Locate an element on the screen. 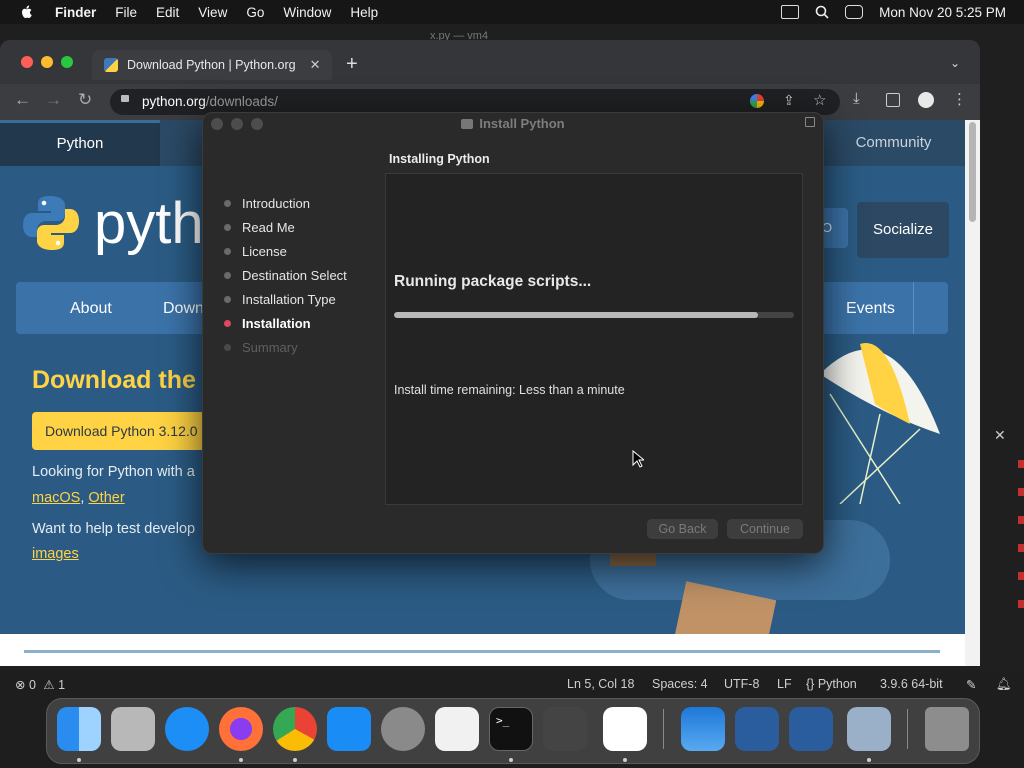 The height and width of the screenshot is (768, 1024). screen-mirroring-icon is located at coordinates (790, 12).